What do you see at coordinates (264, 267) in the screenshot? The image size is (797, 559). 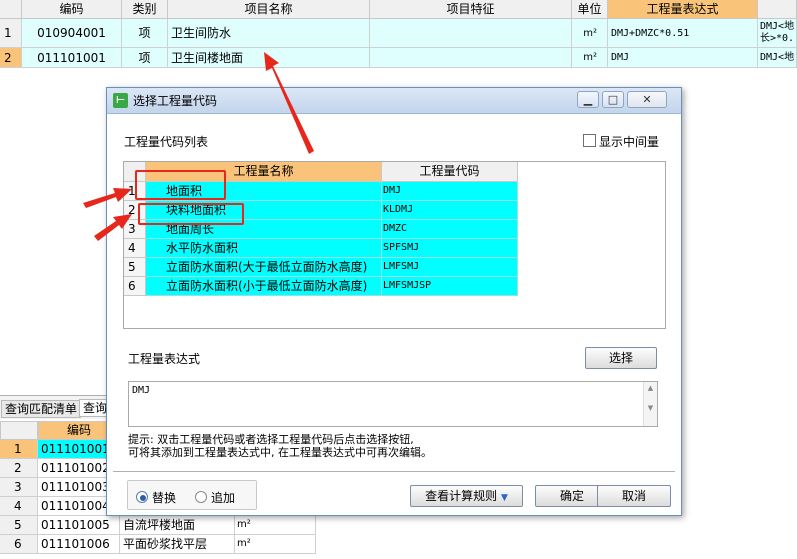 I see `list-row-name: 立面防水面积(大于最低立面防水高度)` at bounding box center [264, 267].